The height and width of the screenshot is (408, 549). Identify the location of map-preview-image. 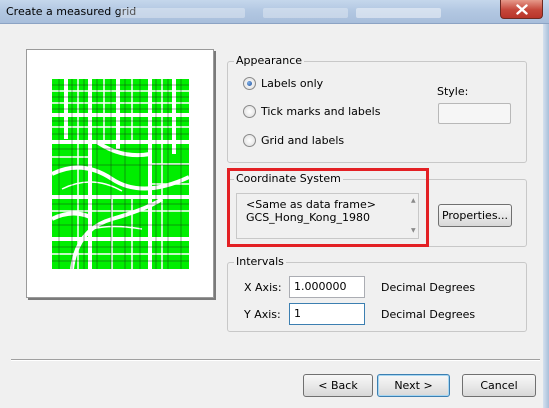
(120, 174).